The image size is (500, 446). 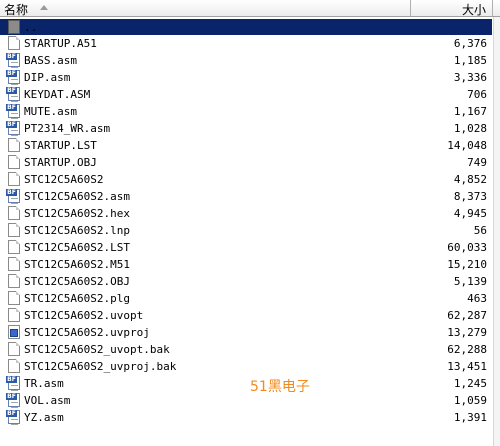 I want to click on file-row: BF MUTE.asm 1,167, so click(x=246, y=111).